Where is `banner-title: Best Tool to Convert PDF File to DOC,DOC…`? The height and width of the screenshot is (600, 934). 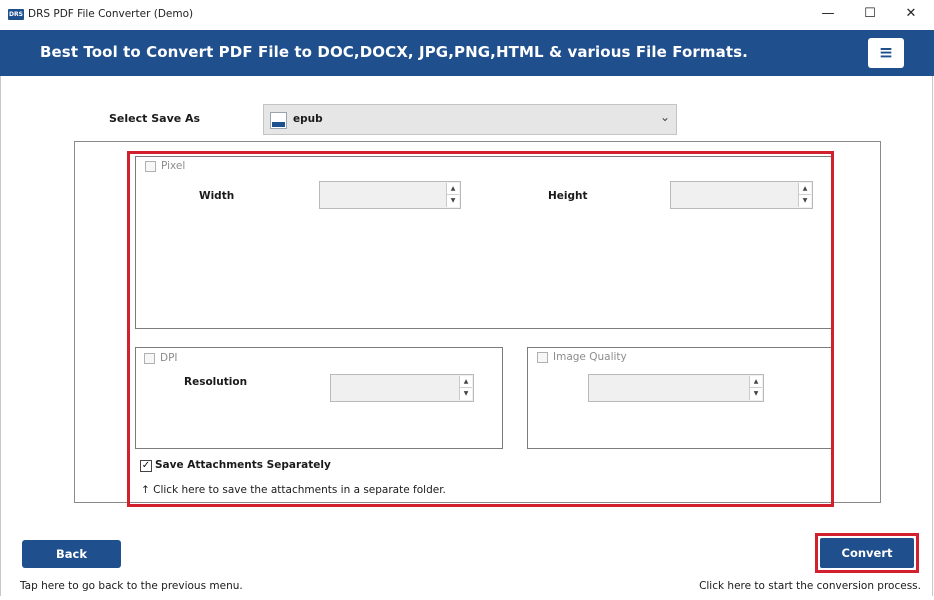
banner-title: Best Tool to Convert PDF File to DOC,DOC… is located at coordinates (394, 52).